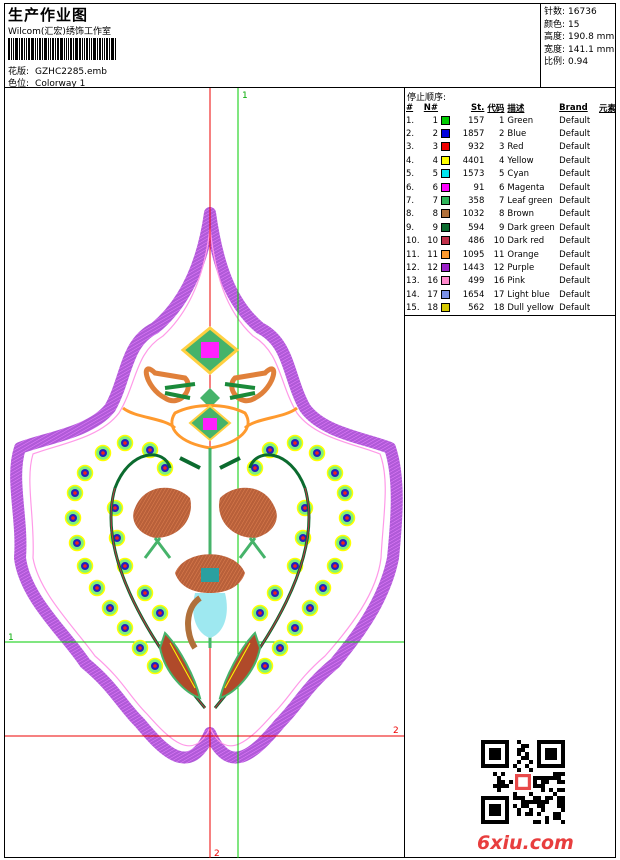 The width and height of the screenshot is (620, 860). I want to click on row-code: 17, so click(499, 294).